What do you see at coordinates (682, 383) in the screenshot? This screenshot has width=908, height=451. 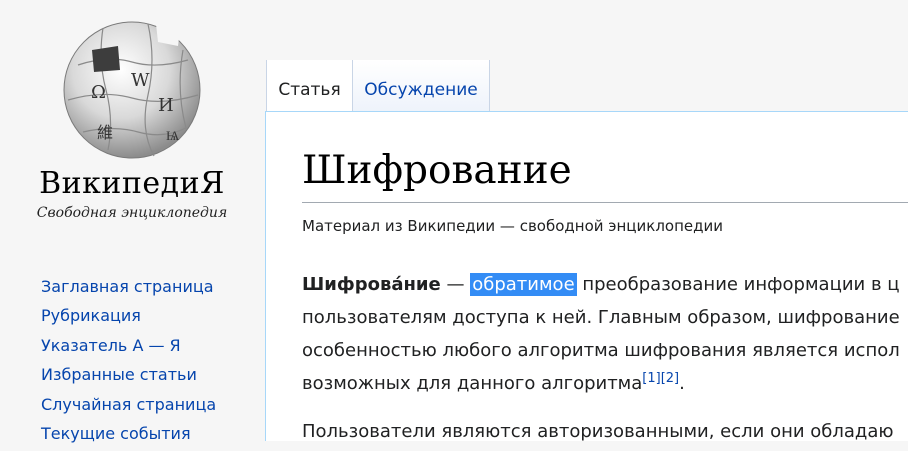 I see `line-4-end: .` at bounding box center [682, 383].